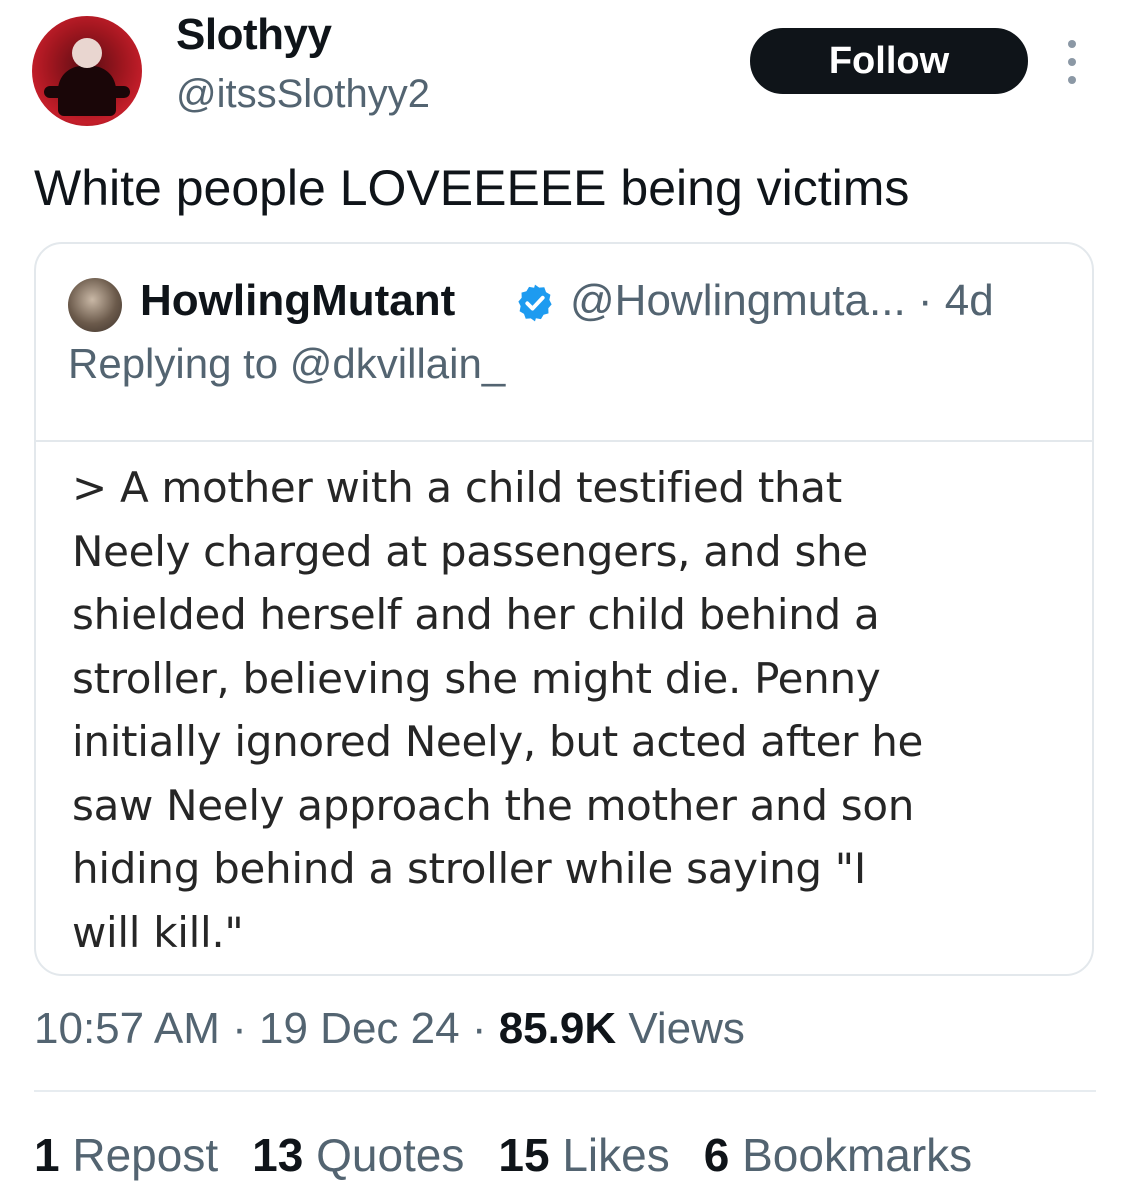 The width and height of the screenshot is (1128, 1200). I want to click on quote-author-handle: @Howlingmuta... · 4d, so click(782, 301).